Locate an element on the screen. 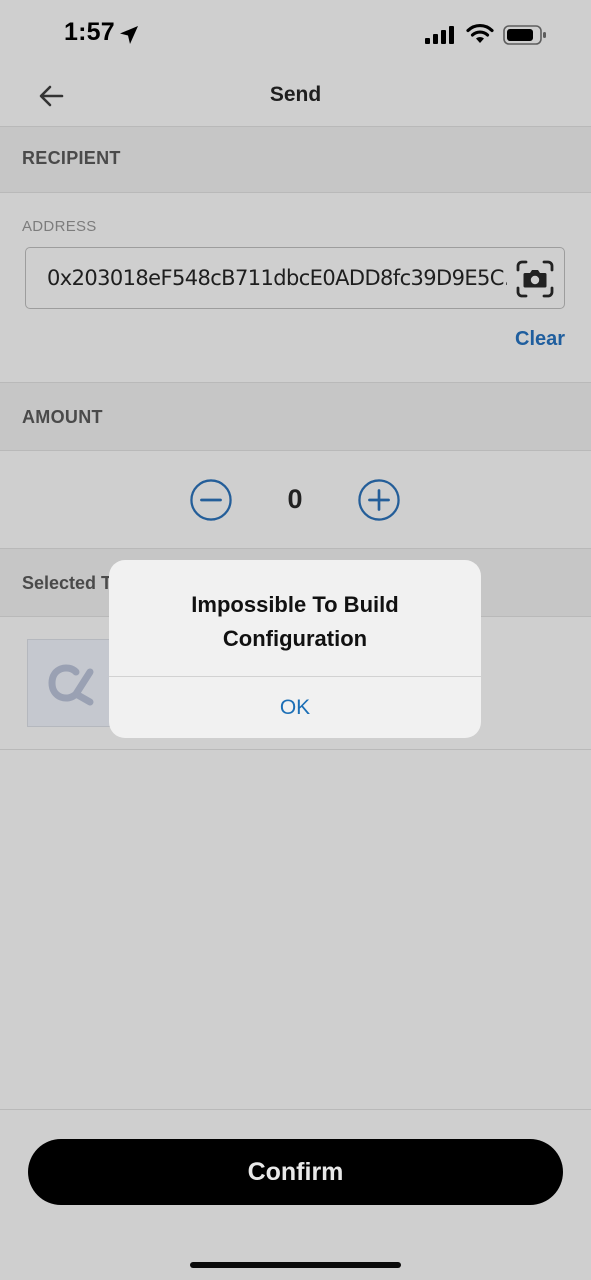 The width and height of the screenshot is (591, 1280). selected-token-section-title: Selected T is located at coordinates (67, 583).